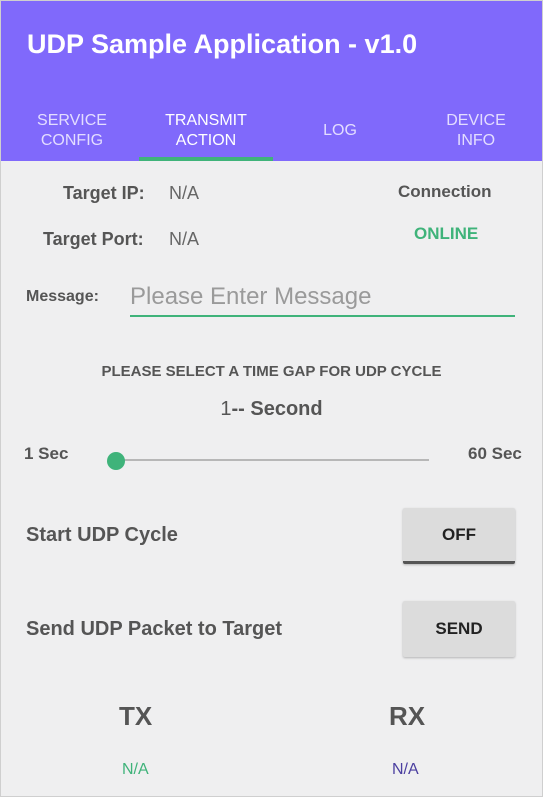 The image size is (543, 797). Describe the element at coordinates (135, 769) in the screenshot. I see `tx-value: N/A` at that location.